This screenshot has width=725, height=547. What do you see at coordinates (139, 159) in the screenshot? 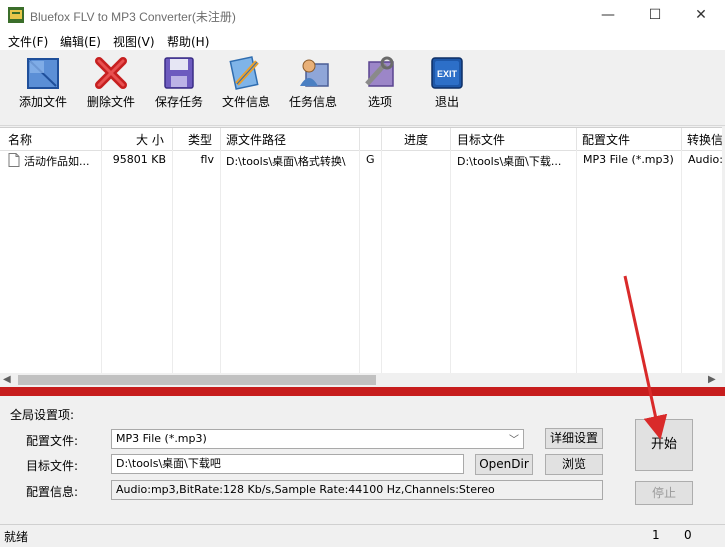
I see `cell-size: 95801 KB` at bounding box center [139, 159].